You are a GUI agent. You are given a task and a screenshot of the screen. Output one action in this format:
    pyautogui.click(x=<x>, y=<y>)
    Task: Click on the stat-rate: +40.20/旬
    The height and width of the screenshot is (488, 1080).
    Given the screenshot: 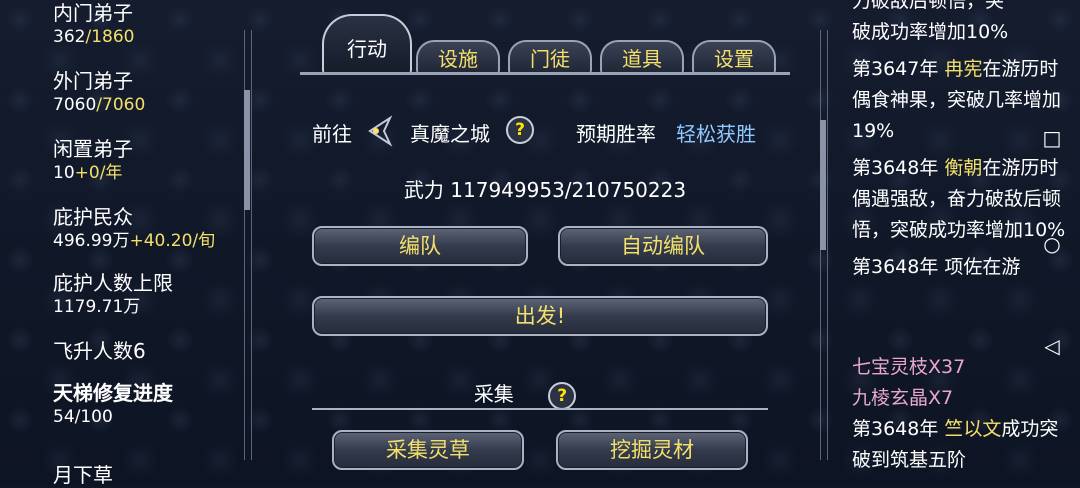 What is the action you would take?
    pyautogui.click(x=172, y=241)
    